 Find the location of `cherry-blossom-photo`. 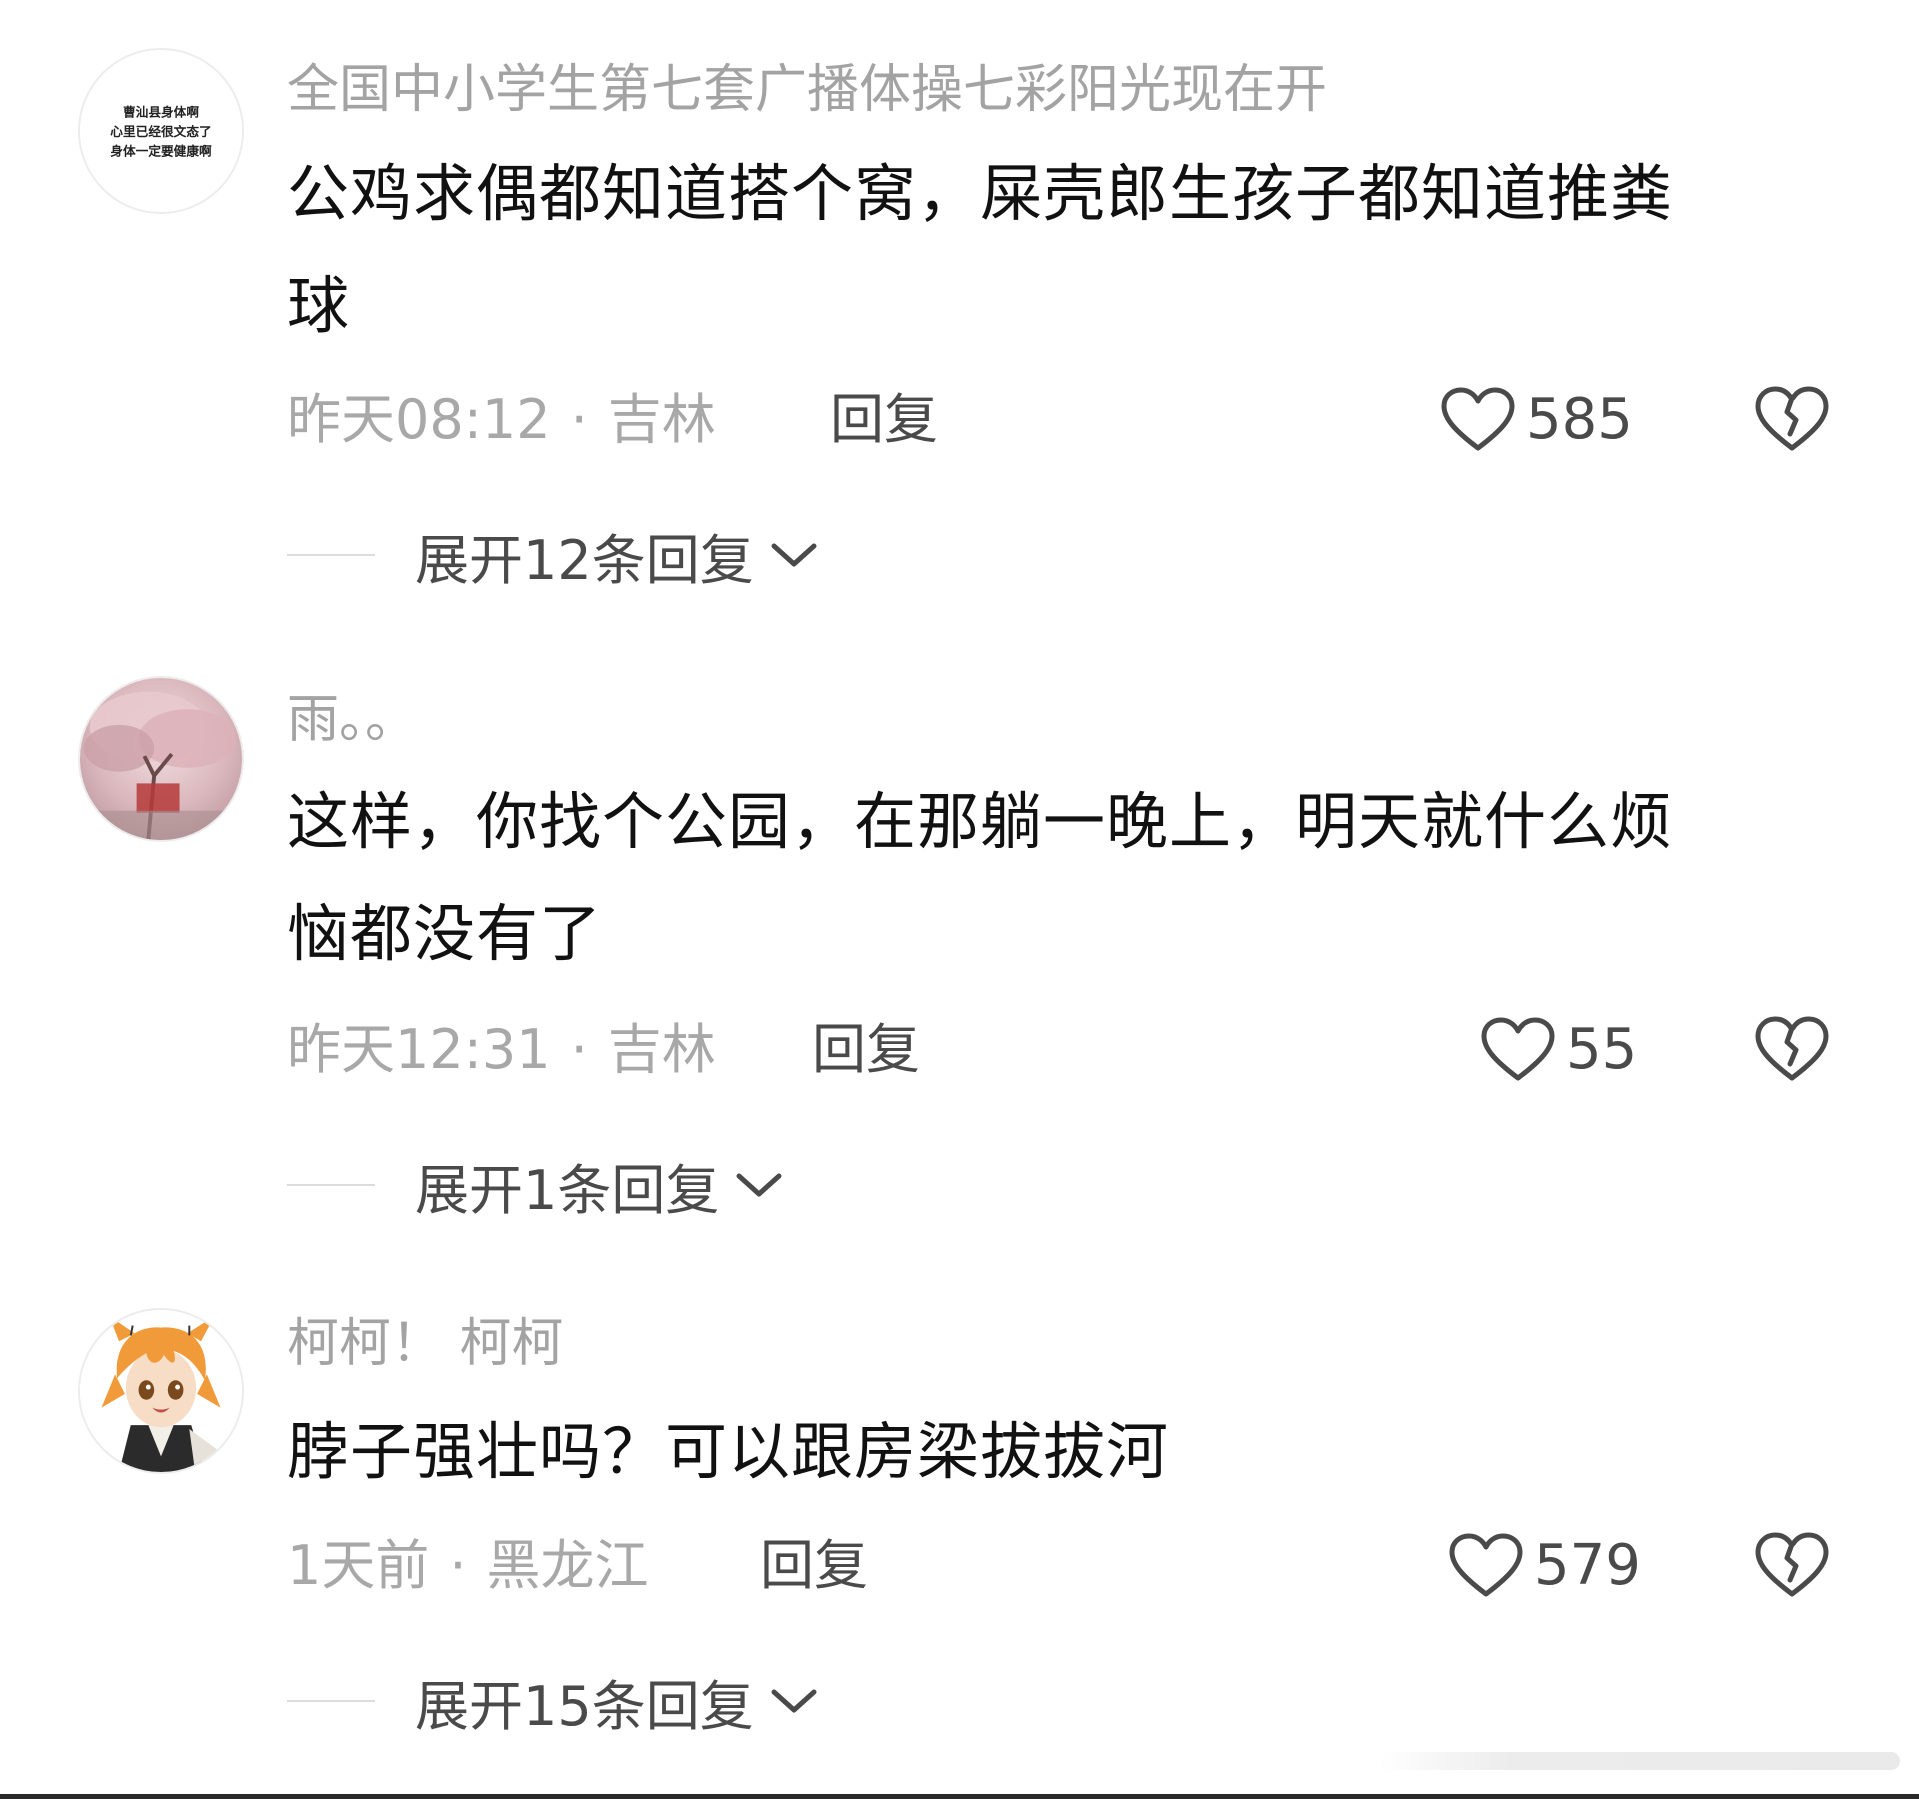

cherry-blossom-photo is located at coordinates (161, 759).